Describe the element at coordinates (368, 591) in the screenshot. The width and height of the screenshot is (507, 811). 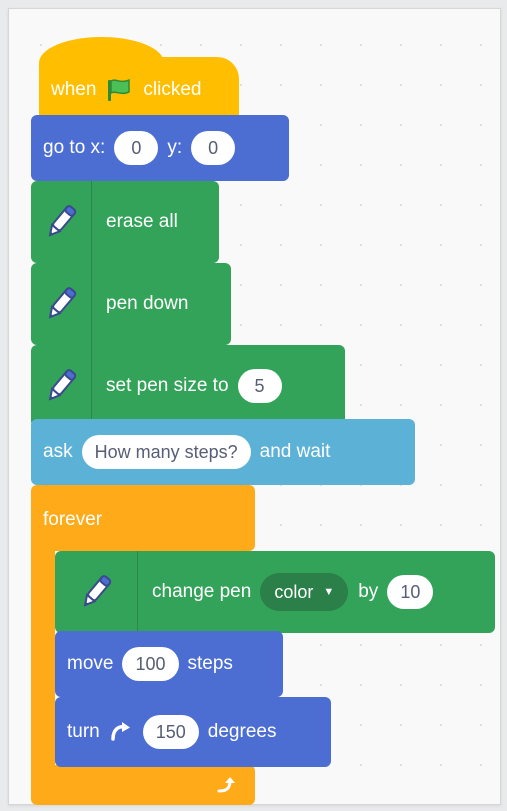
I see `by-label: by` at that location.